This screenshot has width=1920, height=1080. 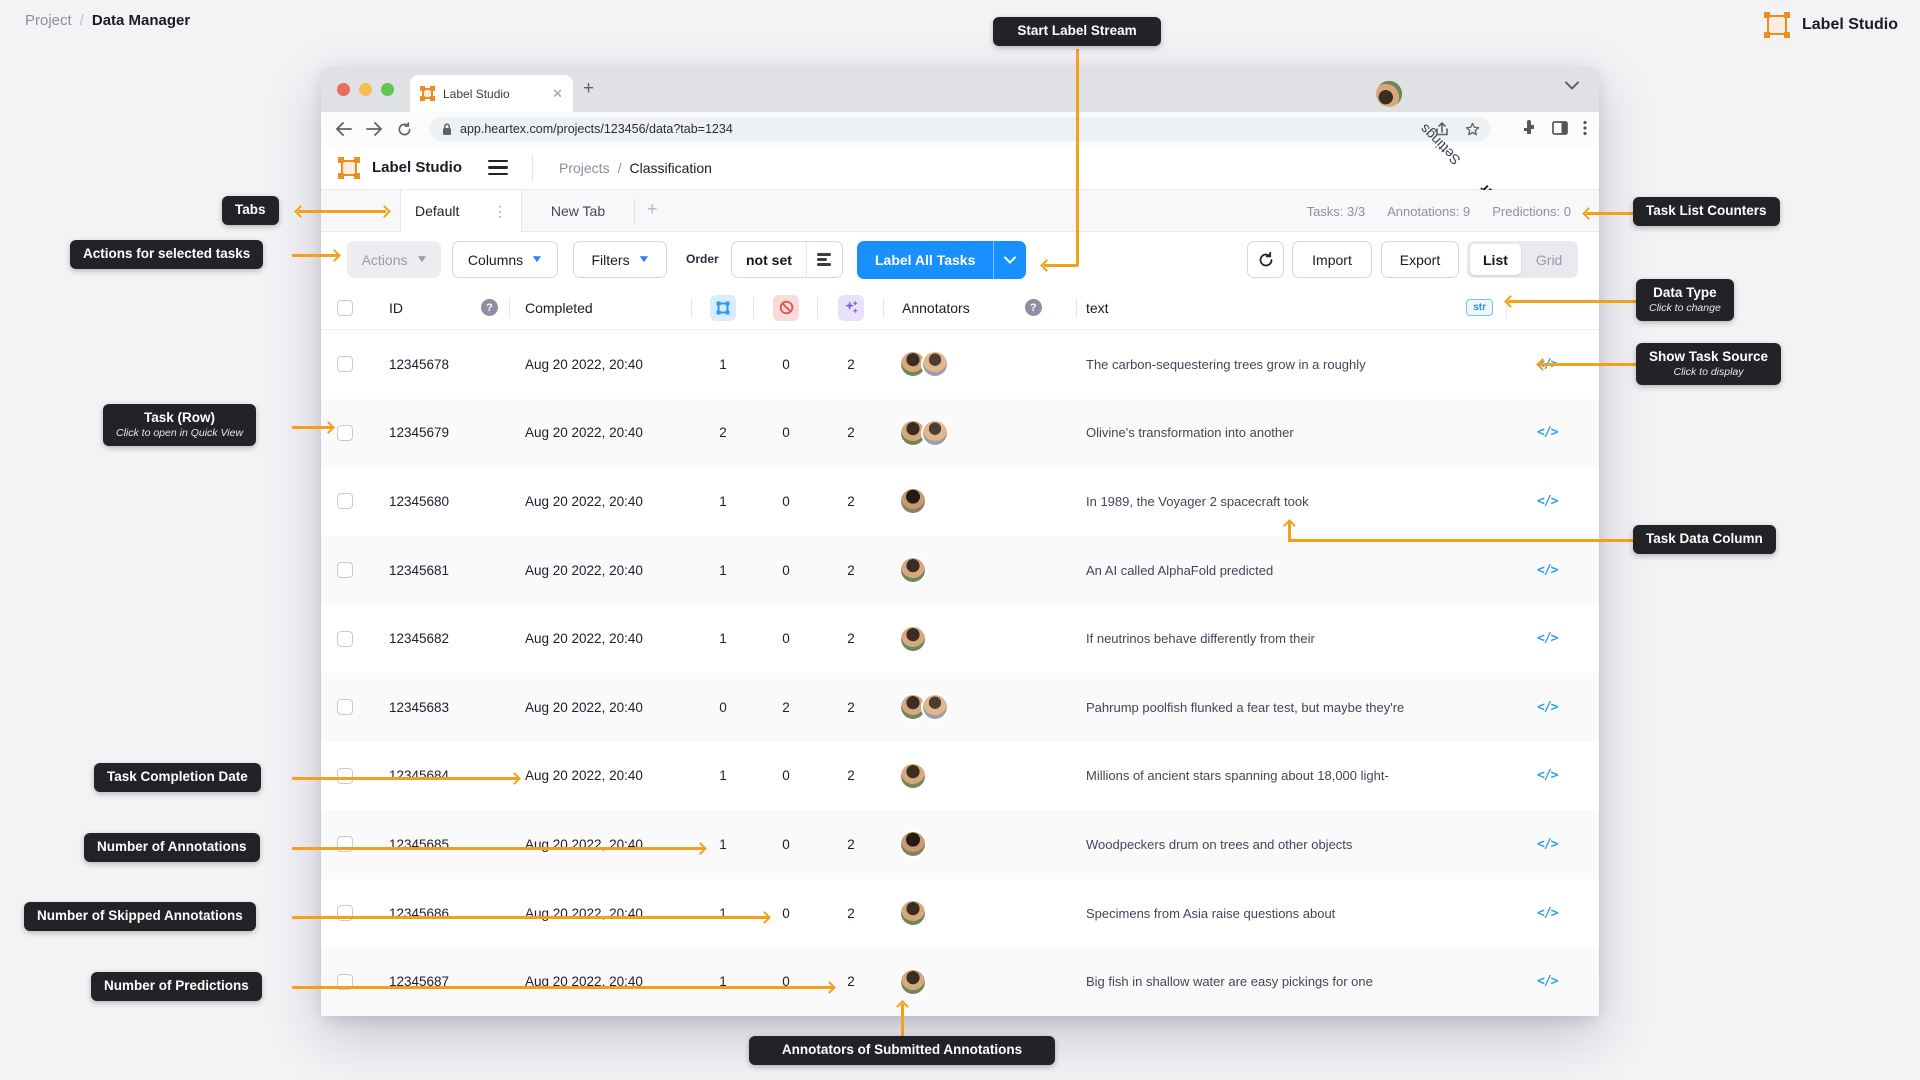 What do you see at coordinates (489, 307) in the screenshot?
I see `id-help-icon: ?` at bounding box center [489, 307].